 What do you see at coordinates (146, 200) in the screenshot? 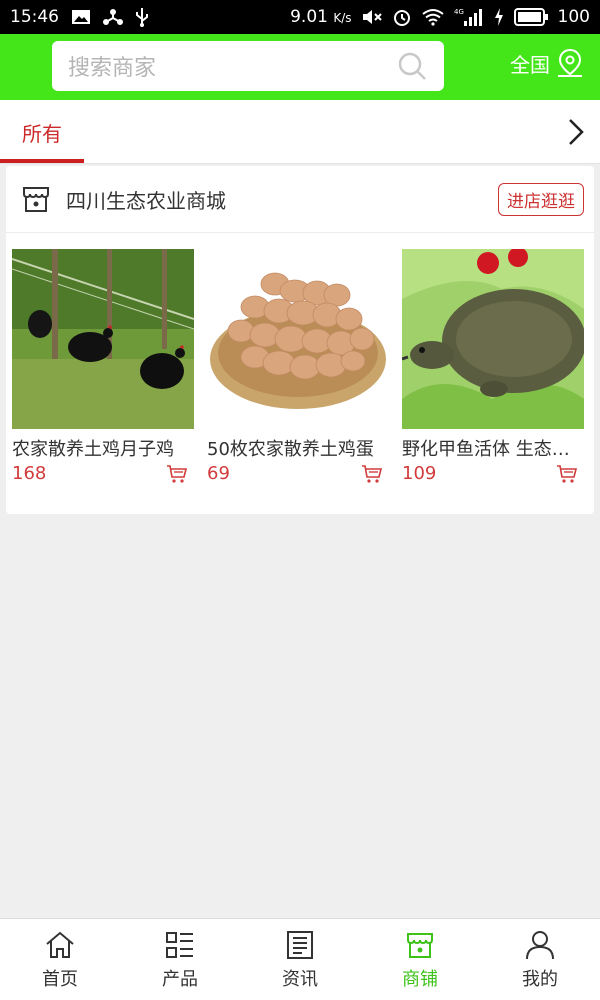
I see `shop-name: 四川生态农业商城` at bounding box center [146, 200].